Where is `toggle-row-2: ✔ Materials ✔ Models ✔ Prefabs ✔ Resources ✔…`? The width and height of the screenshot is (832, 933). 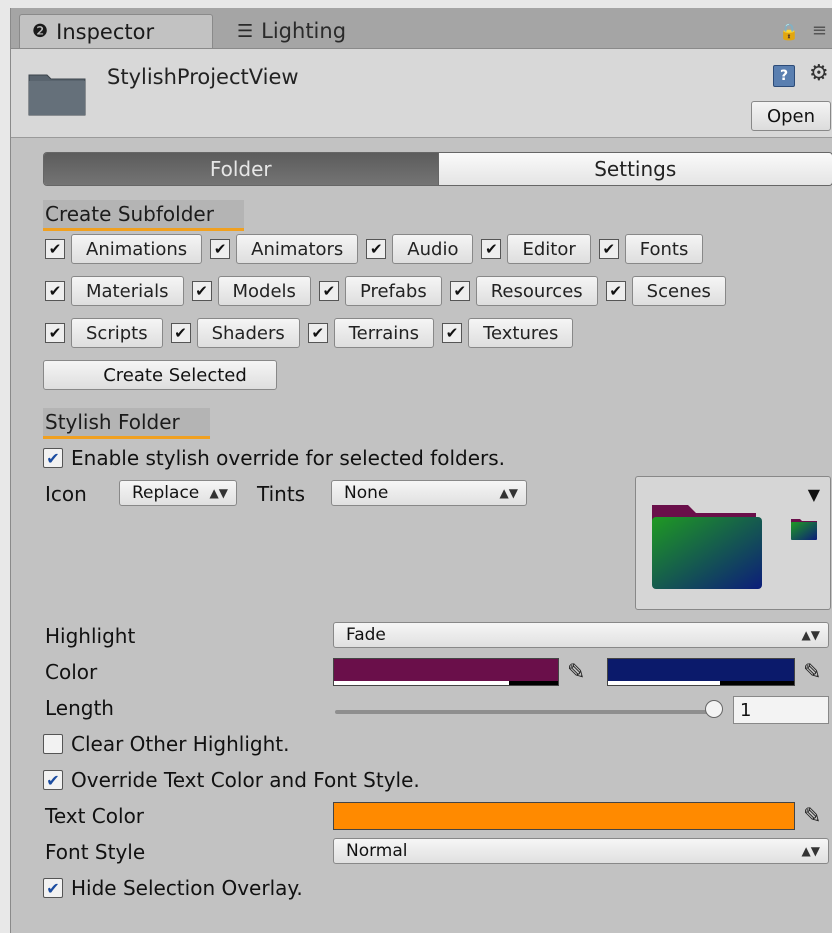 toggle-row-2: ✔ Materials ✔ Models ✔ Prefabs ✔ Resources ✔… is located at coordinates (385, 291).